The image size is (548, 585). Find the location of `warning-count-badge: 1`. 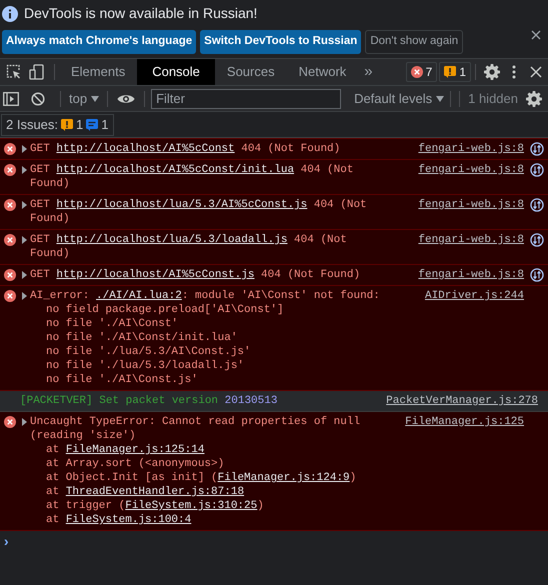

warning-count-badge: 1 is located at coordinates (455, 72).